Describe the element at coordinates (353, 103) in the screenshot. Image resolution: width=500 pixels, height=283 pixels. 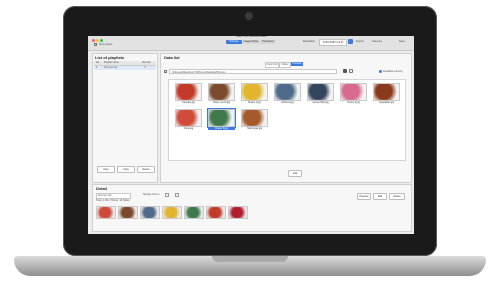
I see `photo-caption: Flower 2.jpg` at that location.